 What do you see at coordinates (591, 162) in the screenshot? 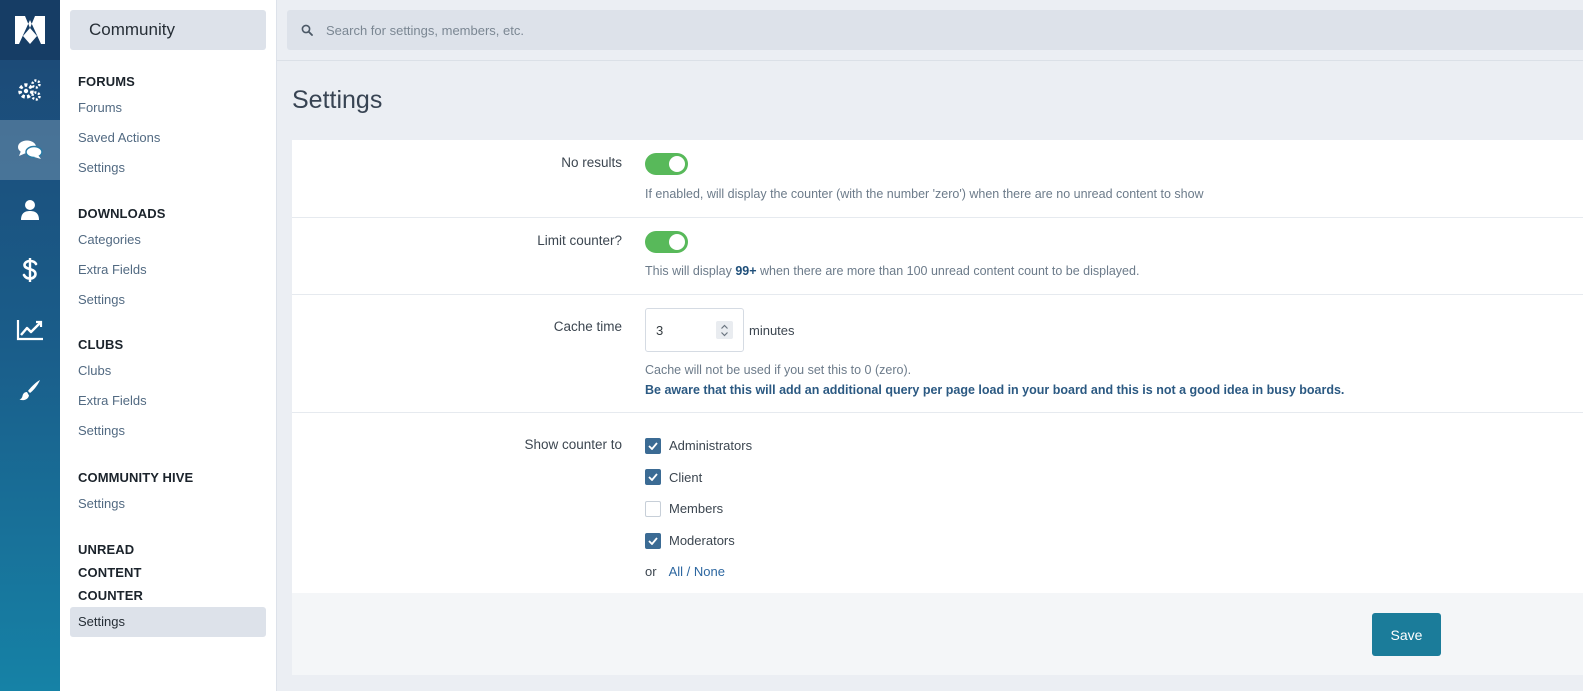
I see `setting-label-no-results: No results` at bounding box center [591, 162].